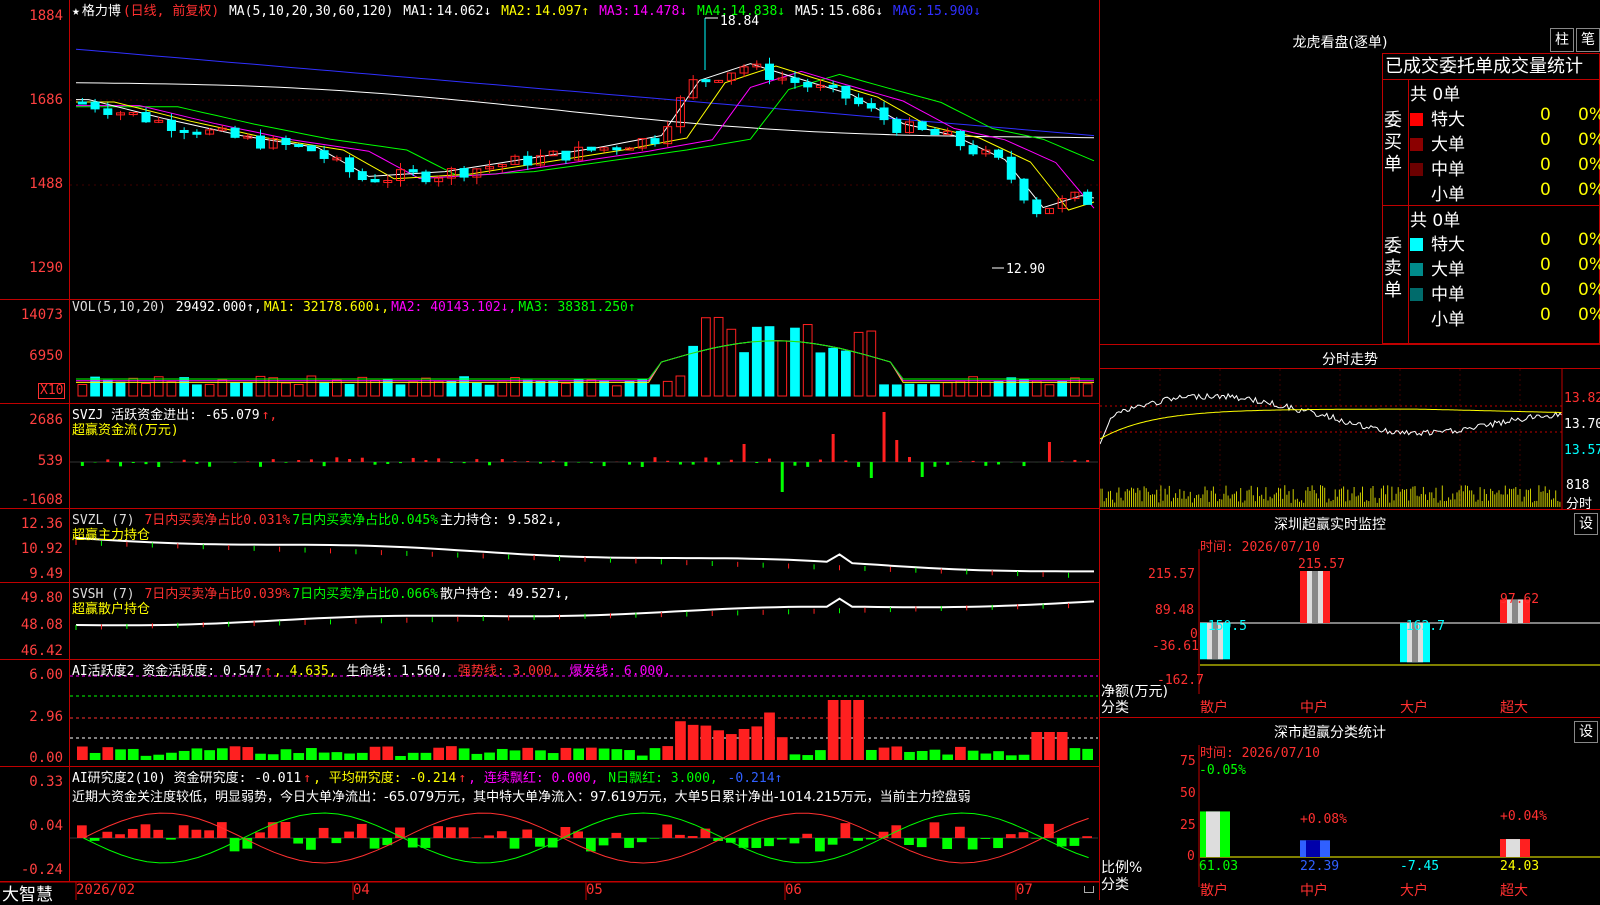 Image resolution: width=1600 pixels, height=905 pixels. I want to click on svsh-legend-2: 7日内买卖净占比0.066%, so click(365, 594).